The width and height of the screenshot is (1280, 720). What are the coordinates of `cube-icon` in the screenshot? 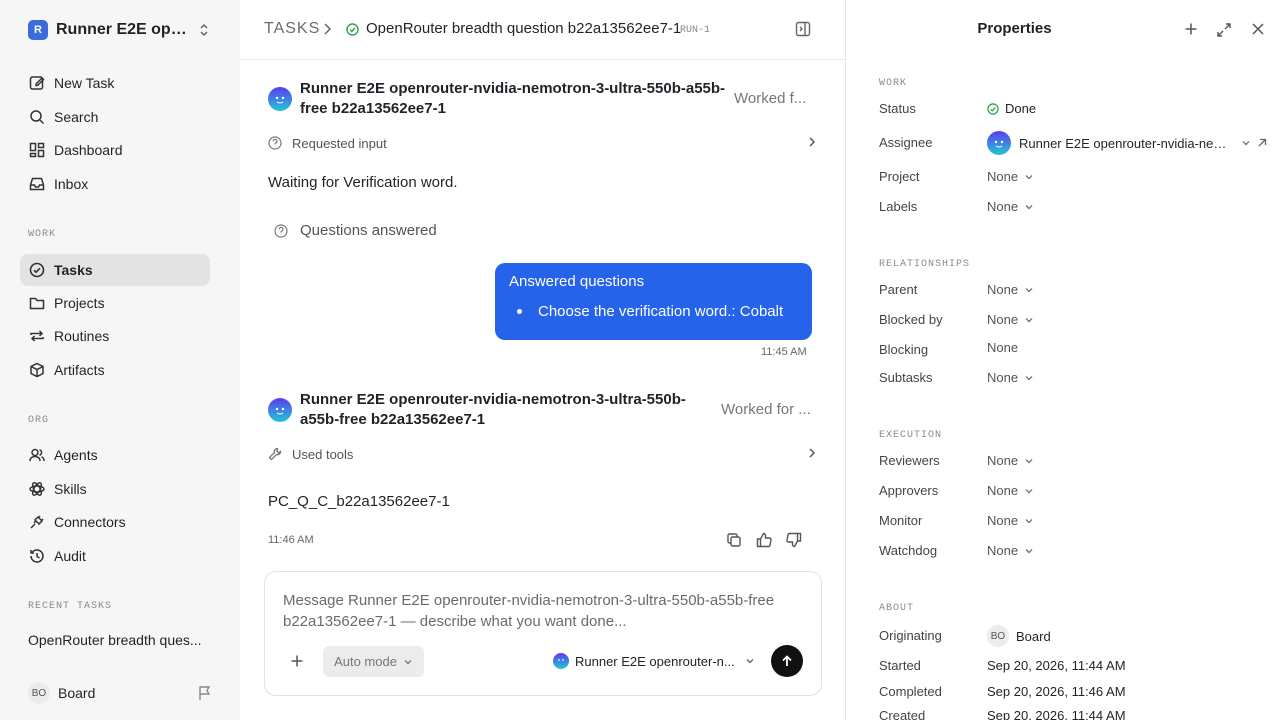 It's located at (37, 370).